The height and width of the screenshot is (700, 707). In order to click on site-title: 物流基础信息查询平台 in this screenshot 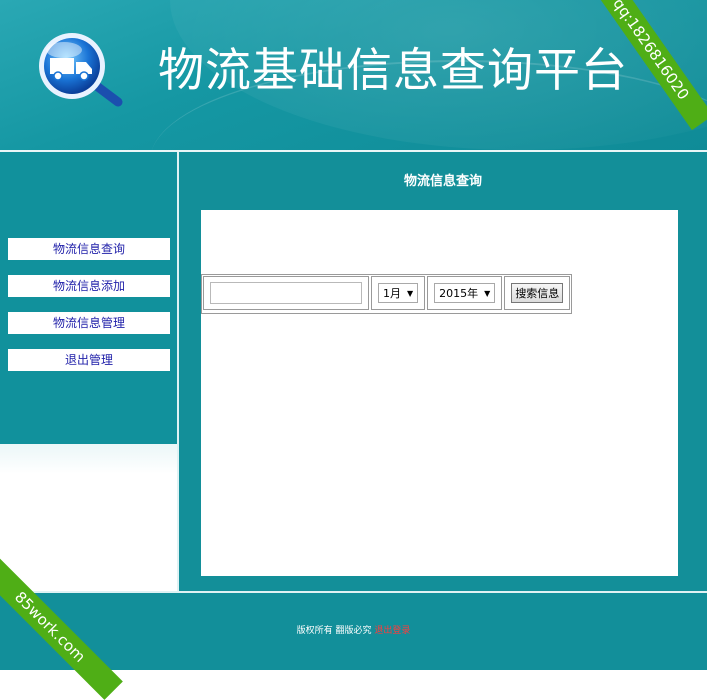, I will do `click(393, 70)`.